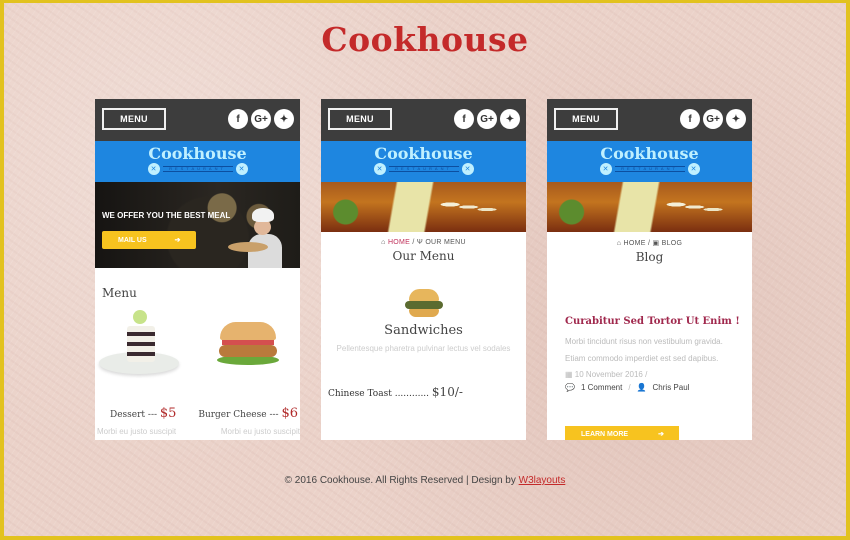  Describe the element at coordinates (360, 394) in the screenshot. I see `item-name: Chinese Toast` at that location.